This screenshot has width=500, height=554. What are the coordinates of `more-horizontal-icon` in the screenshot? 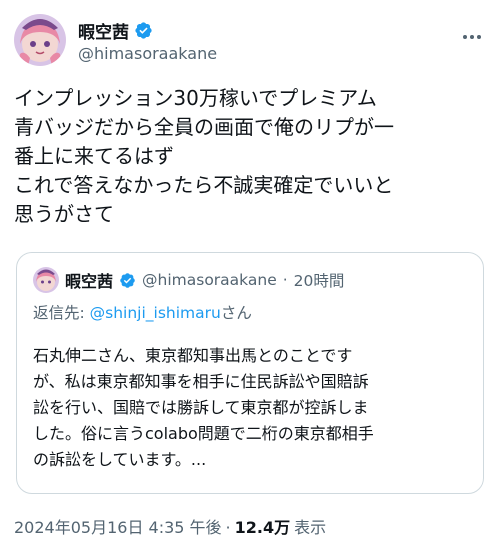 It's located at (472, 37).